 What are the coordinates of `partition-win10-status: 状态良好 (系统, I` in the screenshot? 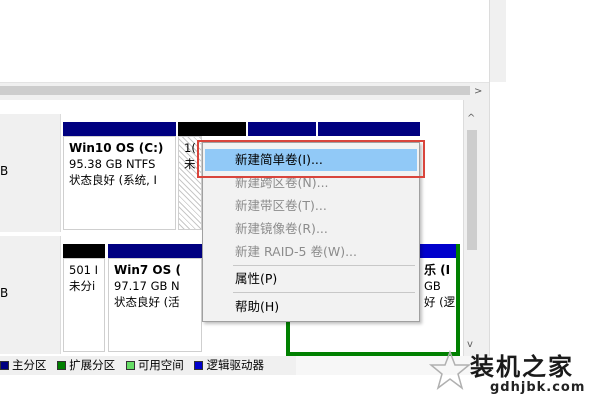 It's located at (113, 180).